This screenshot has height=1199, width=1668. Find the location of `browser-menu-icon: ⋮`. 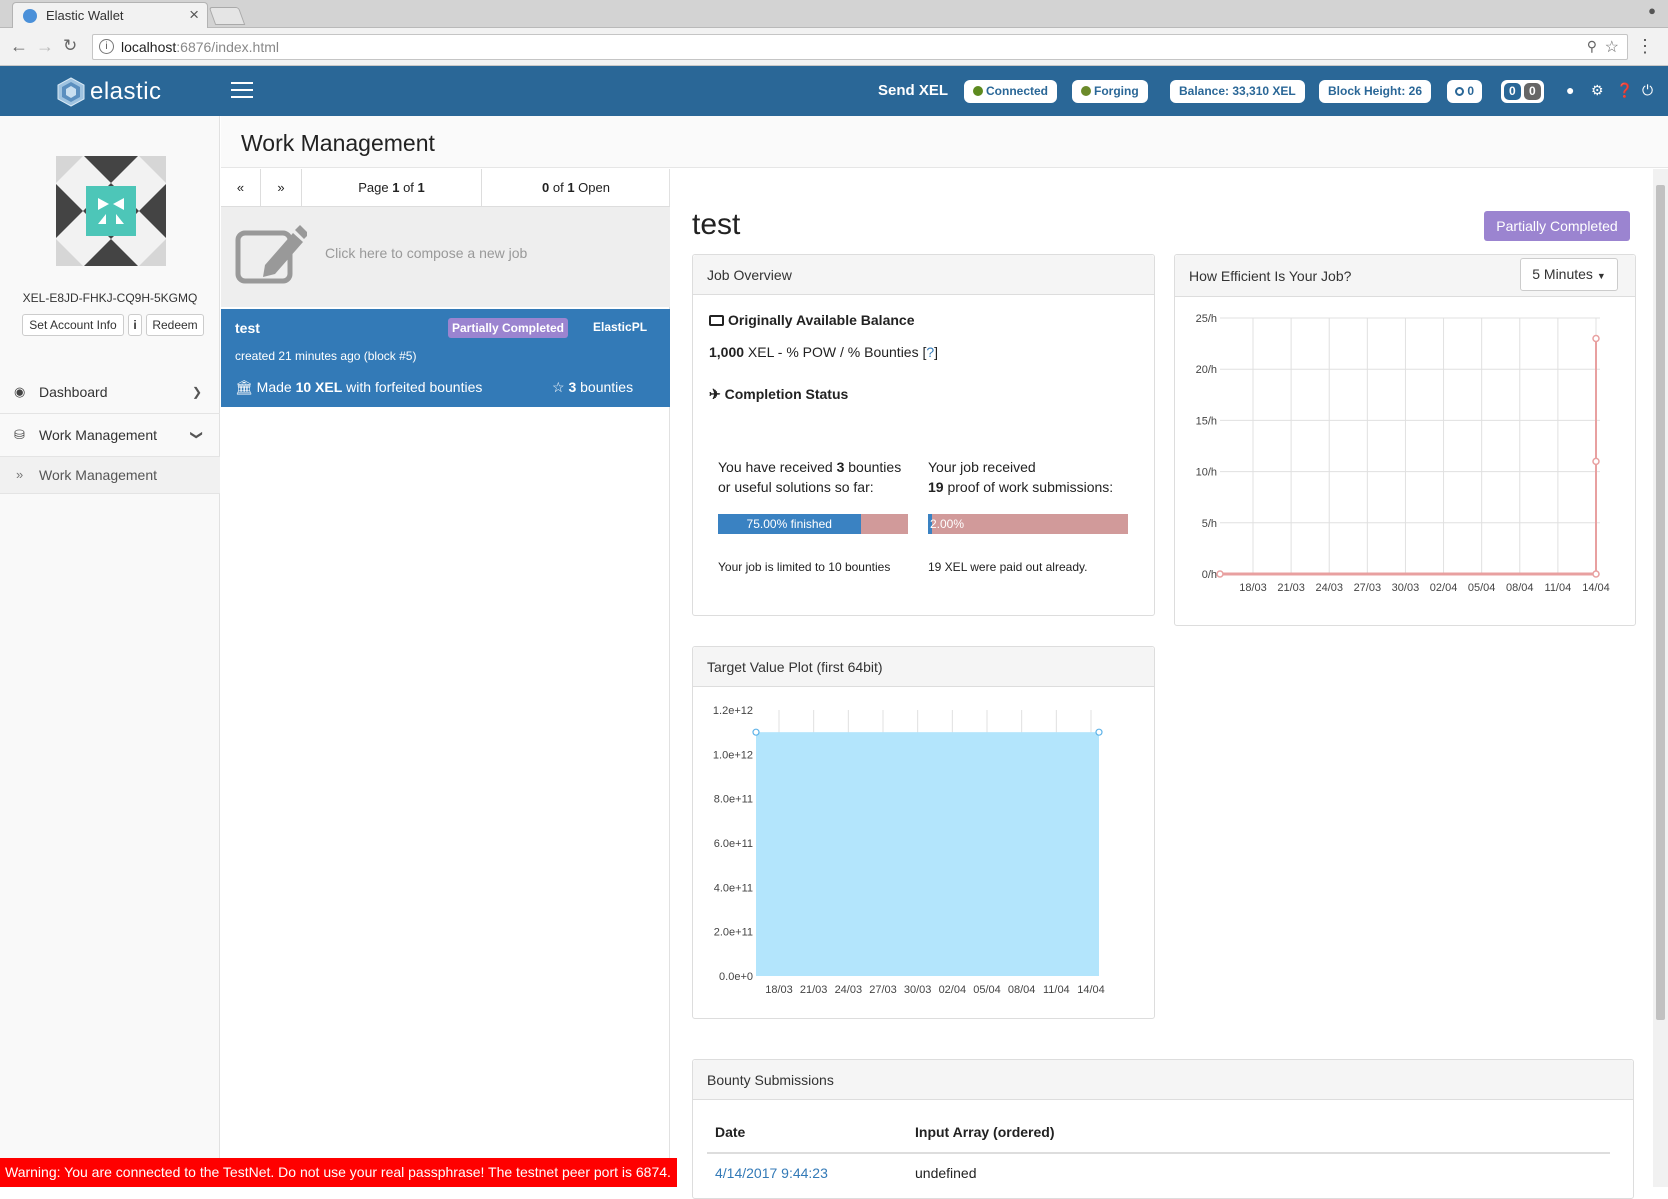

browser-menu-icon: ⋮ is located at coordinates (1645, 46).